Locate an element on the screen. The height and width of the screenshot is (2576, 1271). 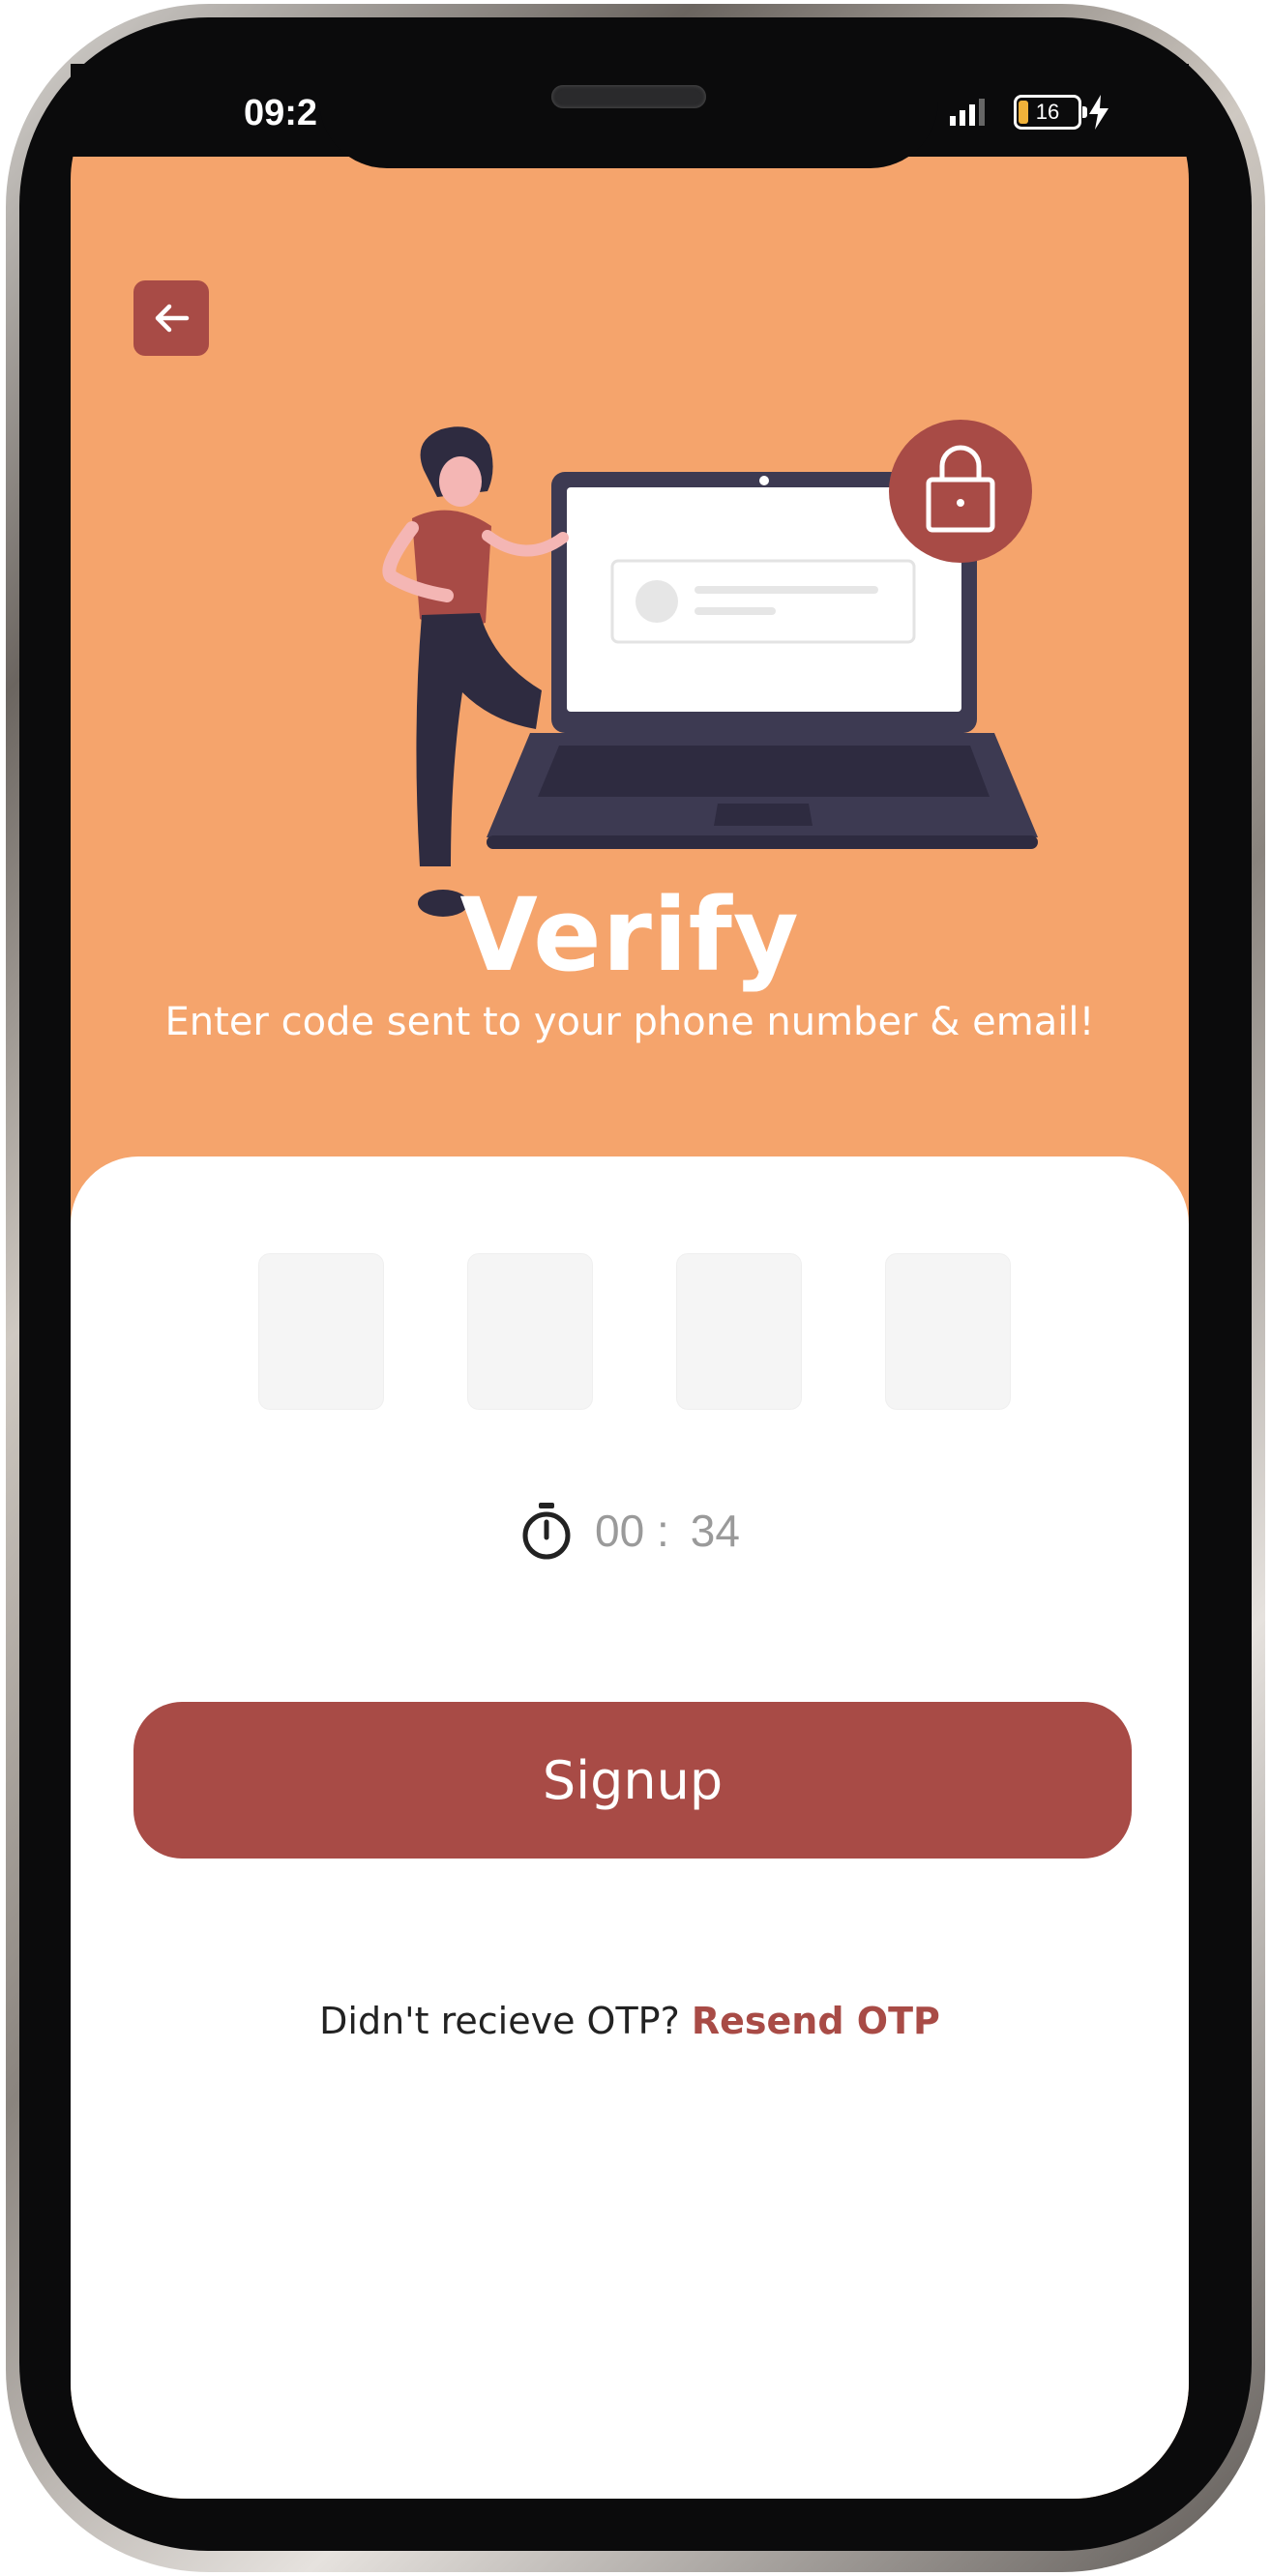
resend-prompt-text: Didn't recieve OTP? is located at coordinates (500, 2021).